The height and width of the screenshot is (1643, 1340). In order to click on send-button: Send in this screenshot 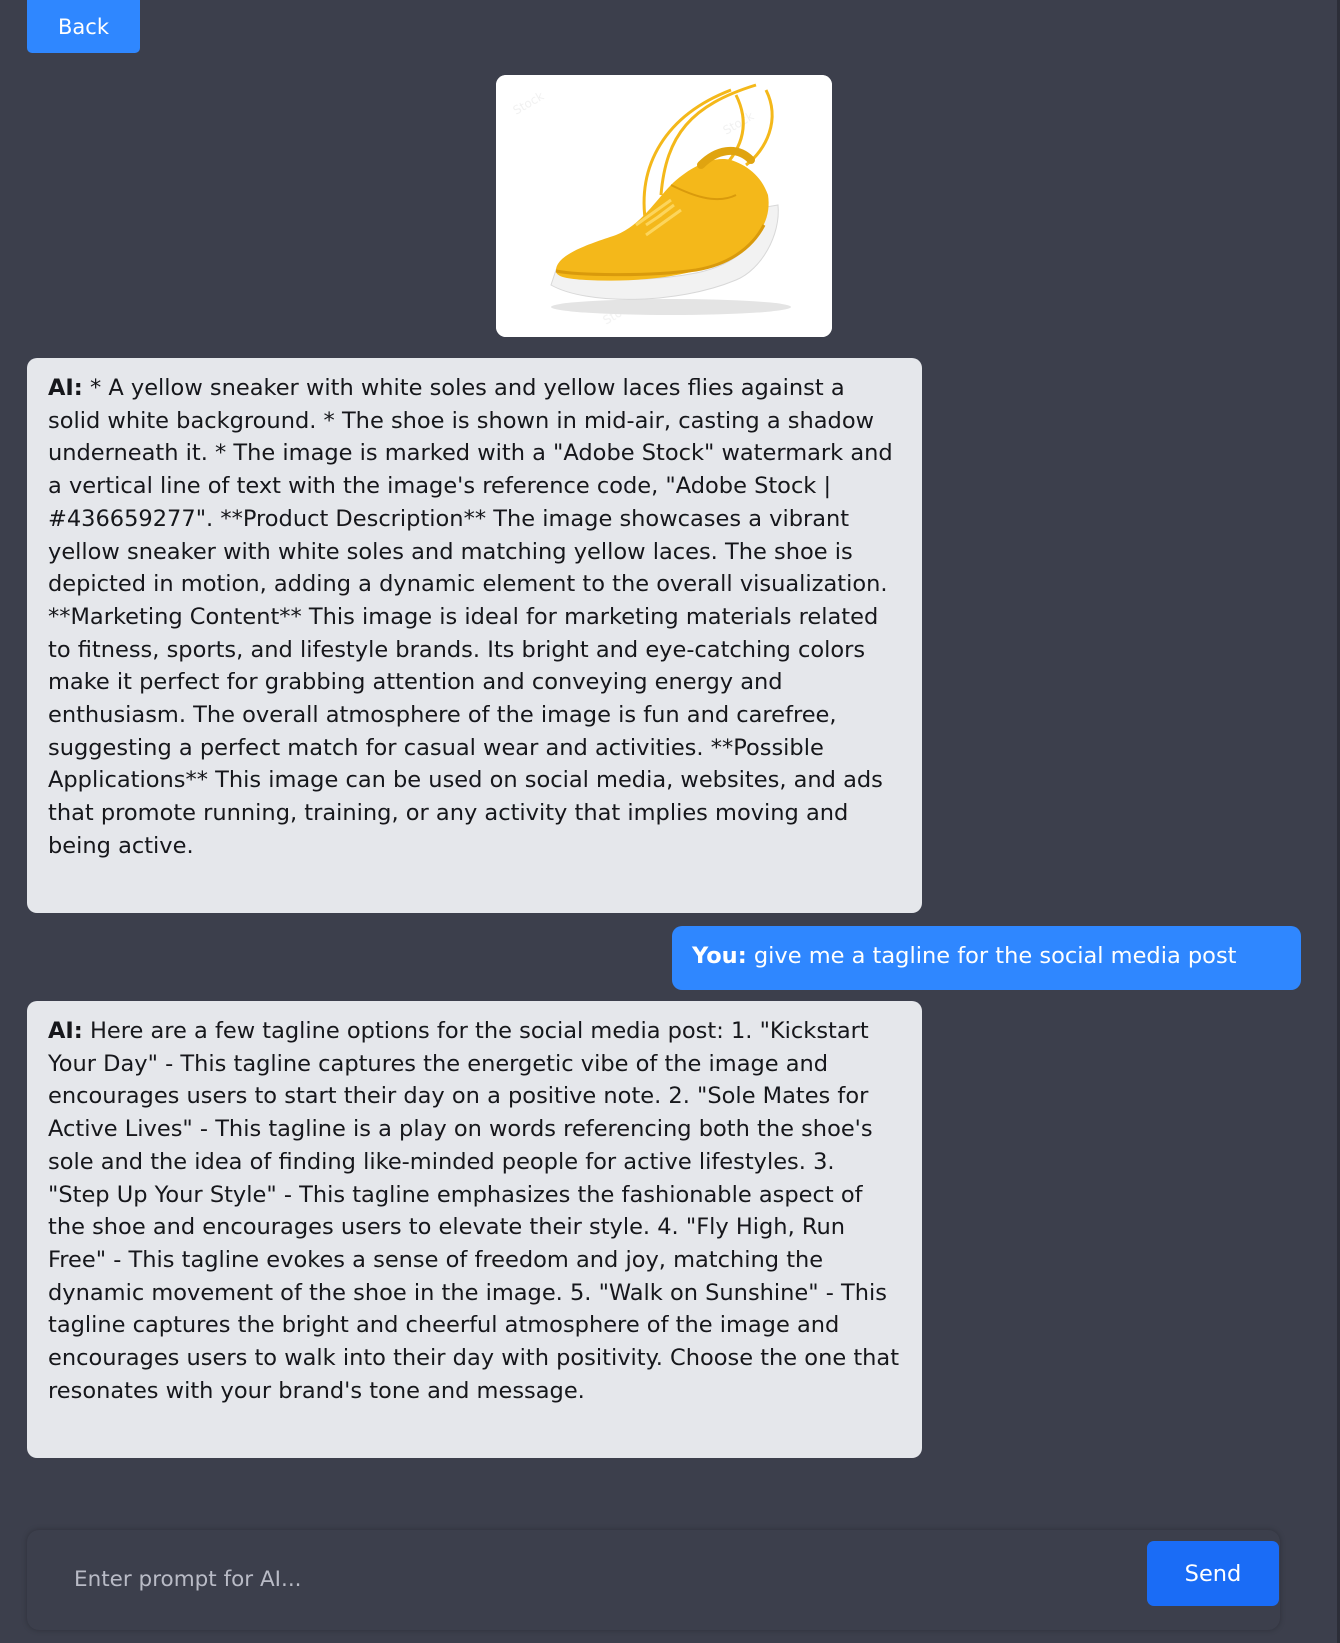, I will do `click(1213, 1573)`.